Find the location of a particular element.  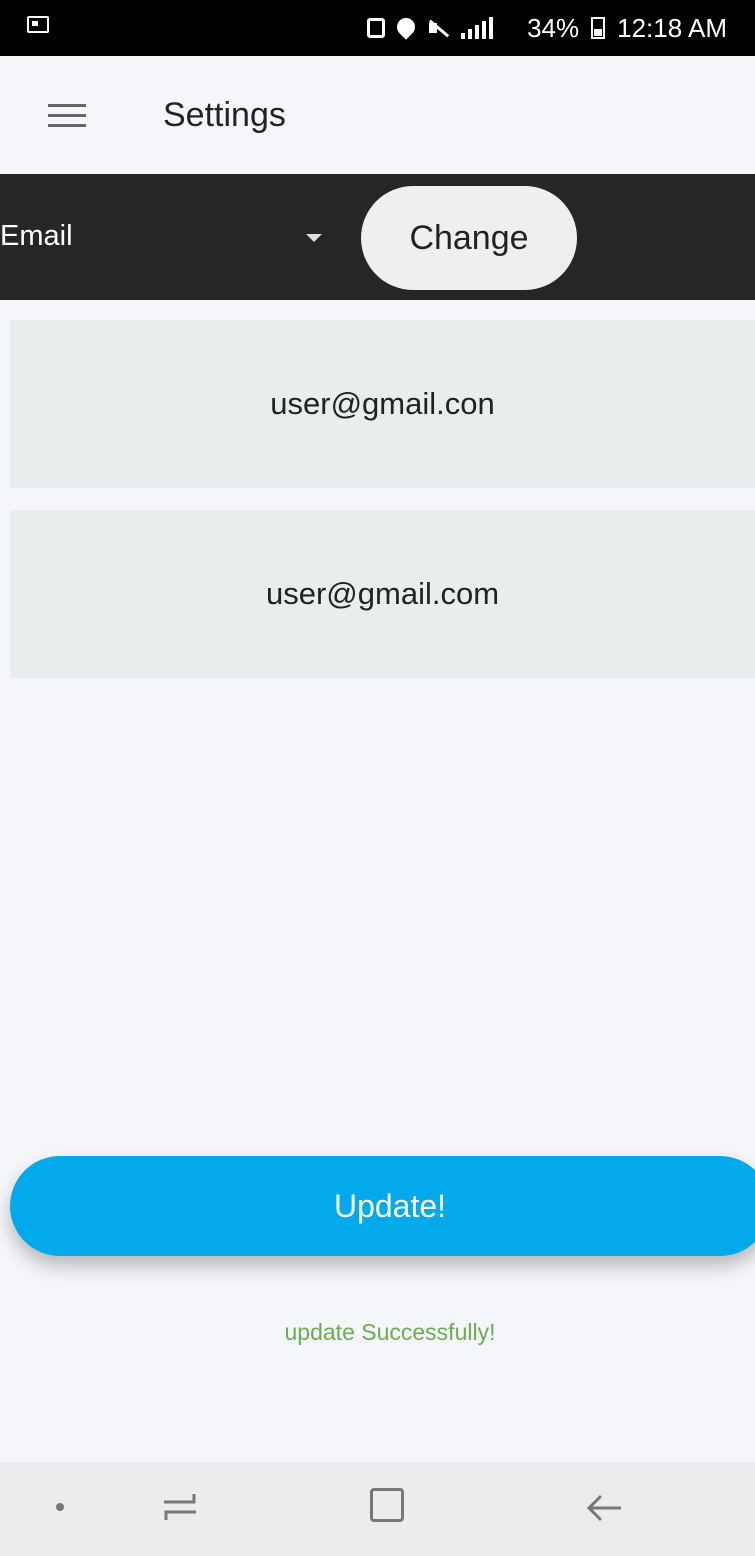

success-message: update Successfully! is located at coordinates (390, 1332).